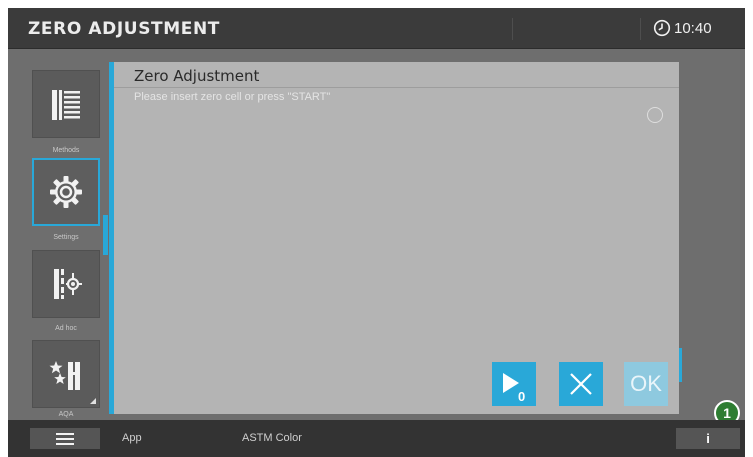 This screenshot has width=753, height=457. I want to click on submenu-indicator-icon, so click(93, 401).